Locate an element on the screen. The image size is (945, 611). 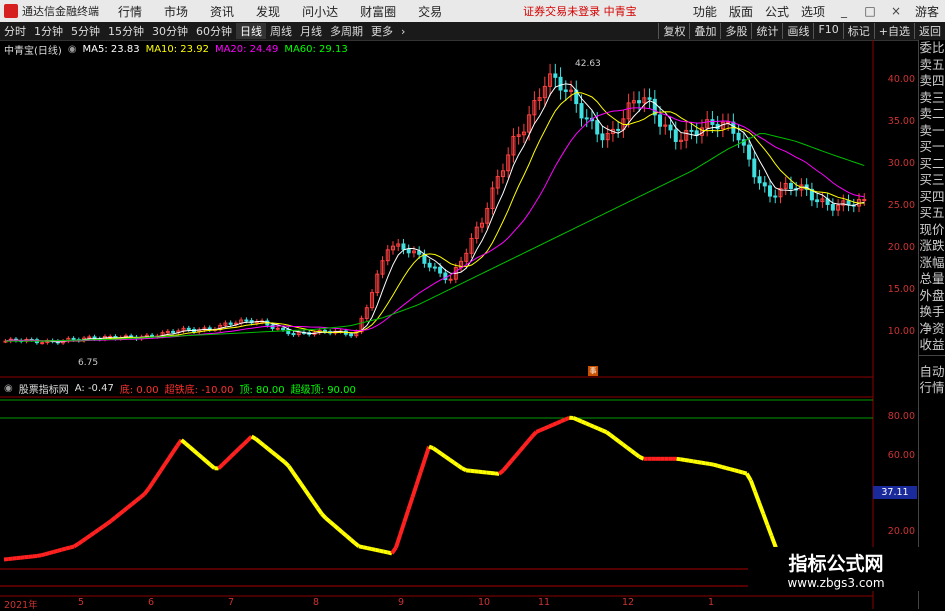
period-1min: 1分钟 is located at coordinates (48, 31).